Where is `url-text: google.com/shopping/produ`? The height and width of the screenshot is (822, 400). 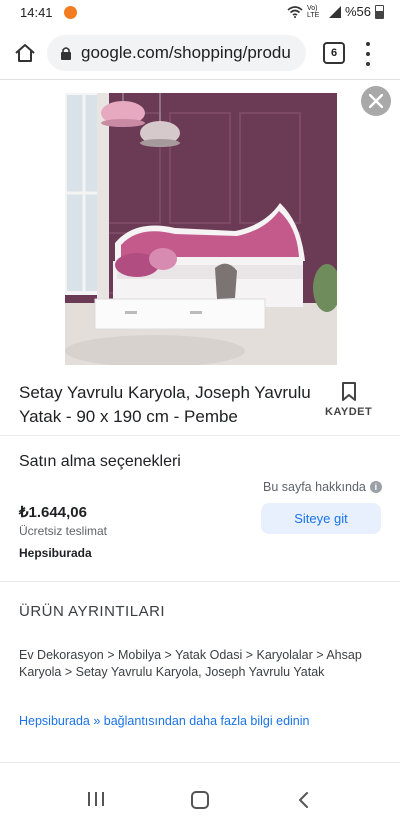 url-text: google.com/shopping/produ is located at coordinates (186, 52).